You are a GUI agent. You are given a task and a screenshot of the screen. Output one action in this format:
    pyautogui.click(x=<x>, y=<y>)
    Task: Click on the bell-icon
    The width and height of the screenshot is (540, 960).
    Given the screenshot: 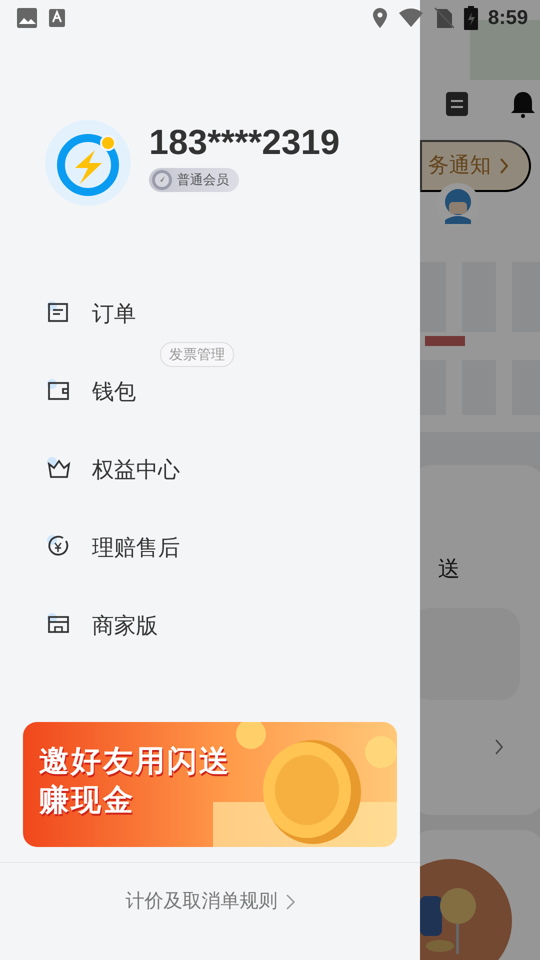 What is the action you would take?
    pyautogui.click(x=523, y=104)
    